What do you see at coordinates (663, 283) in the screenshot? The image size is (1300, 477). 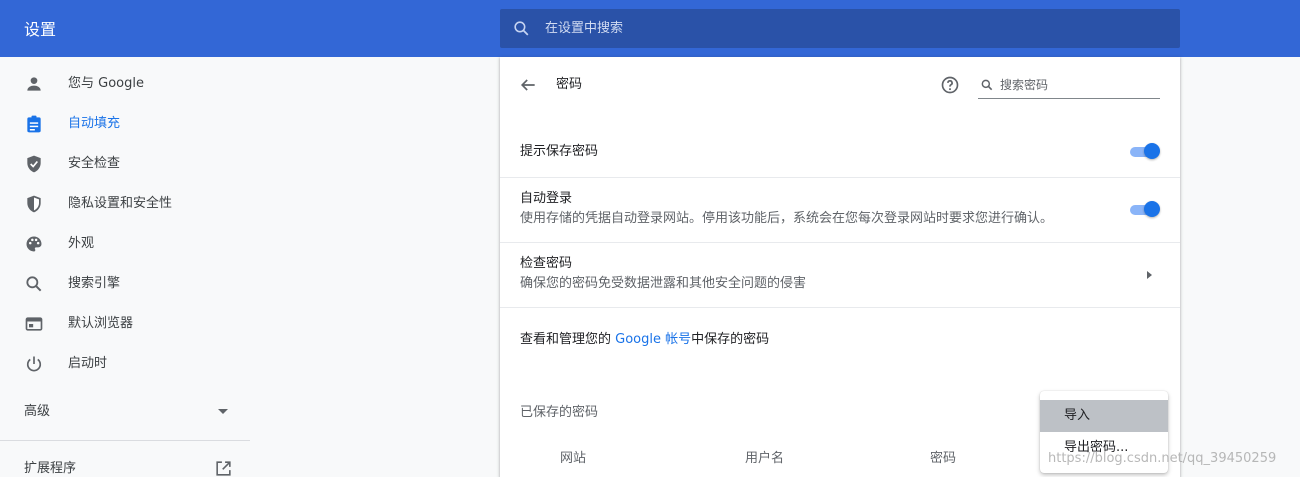 I see `check-passwords-description: 确保您的密码免受数据泄露和其他安全问题的侵害` at bounding box center [663, 283].